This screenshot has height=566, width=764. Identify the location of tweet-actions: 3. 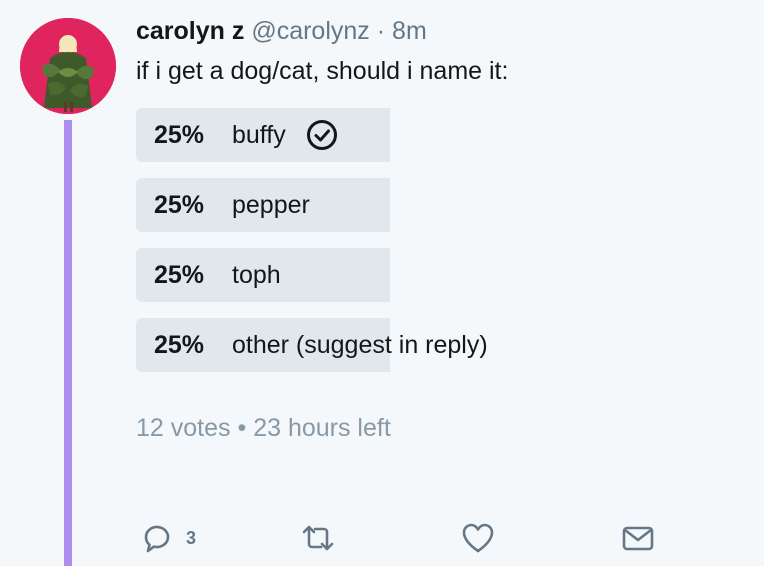
(382, 538).